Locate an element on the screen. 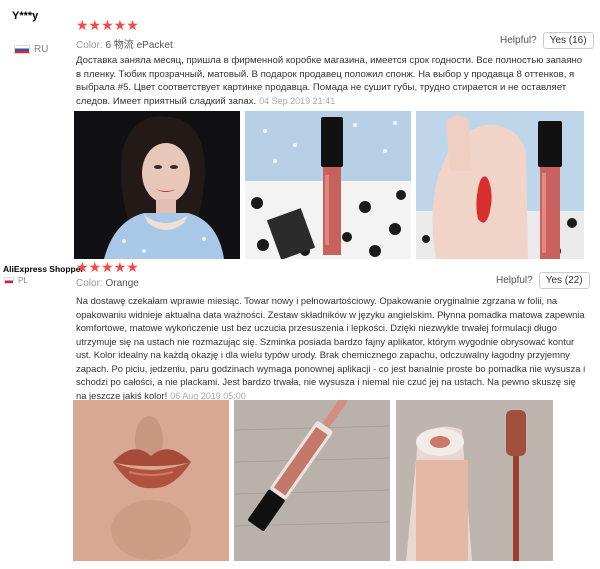  flag-pl-icon is located at coordinates (9, 280).